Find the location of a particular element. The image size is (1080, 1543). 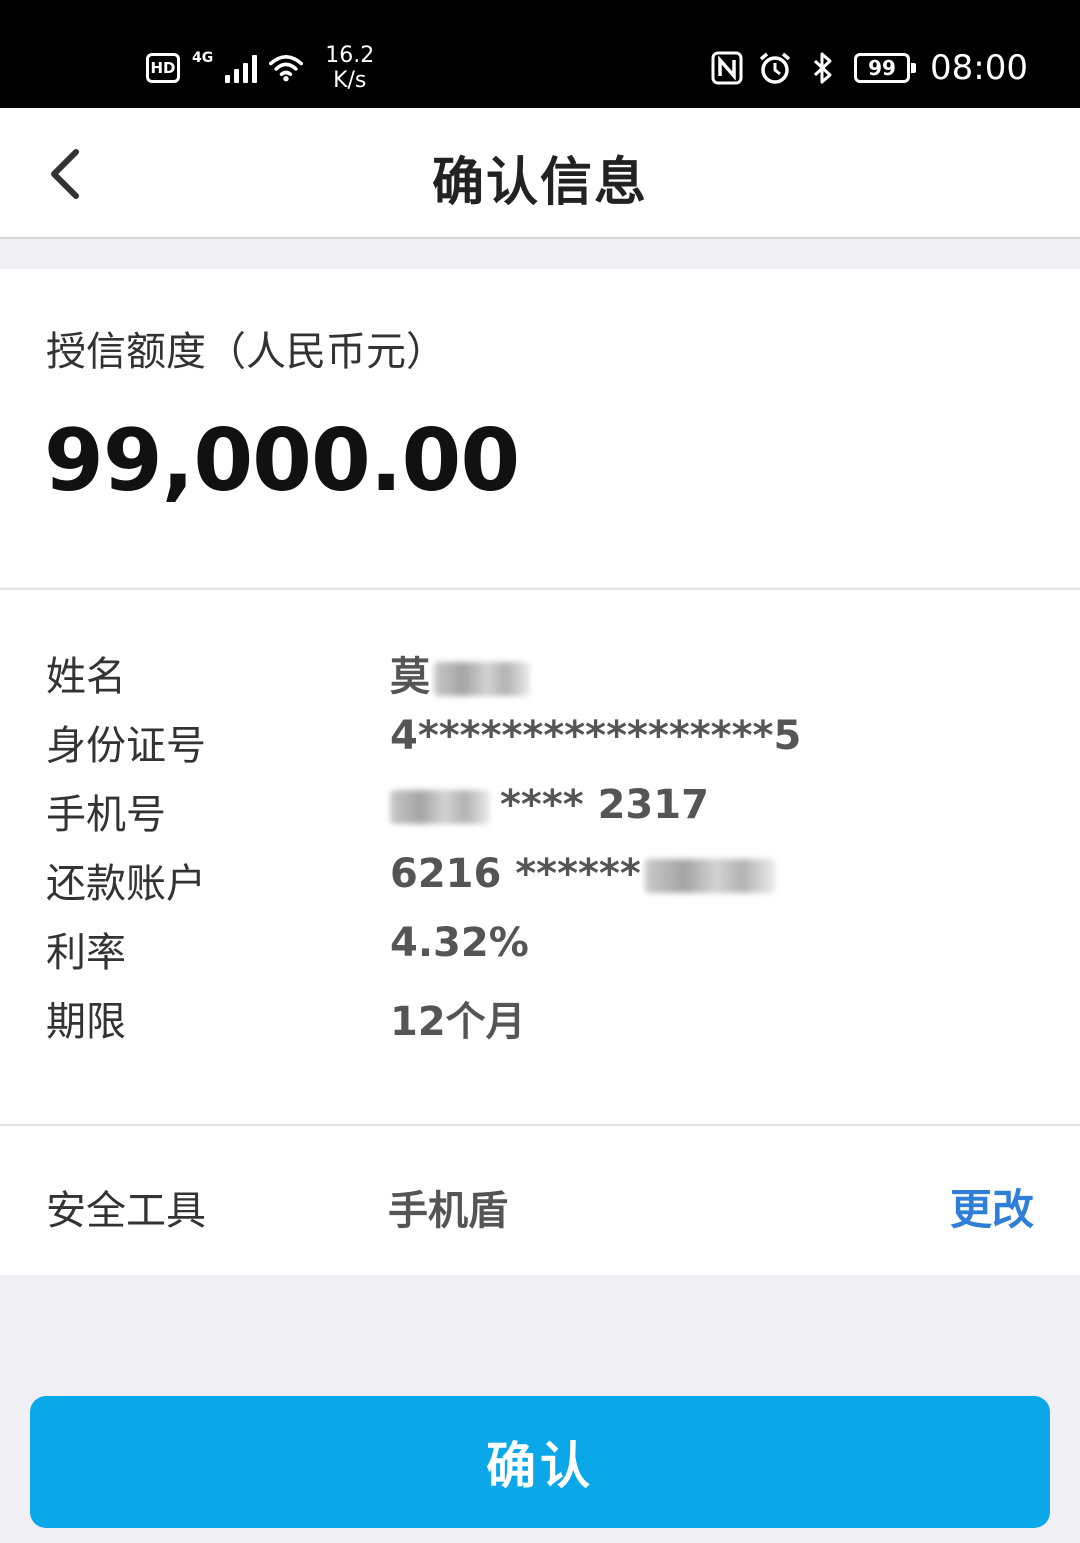

signal-strength-icon is located at coordinates (241, 68).